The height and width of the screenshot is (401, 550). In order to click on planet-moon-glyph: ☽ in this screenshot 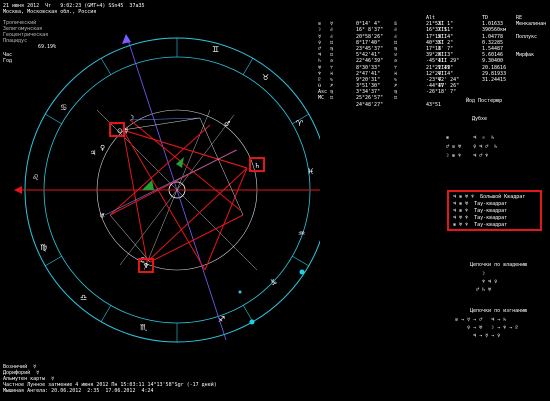, I will do `click(131, 118)`.